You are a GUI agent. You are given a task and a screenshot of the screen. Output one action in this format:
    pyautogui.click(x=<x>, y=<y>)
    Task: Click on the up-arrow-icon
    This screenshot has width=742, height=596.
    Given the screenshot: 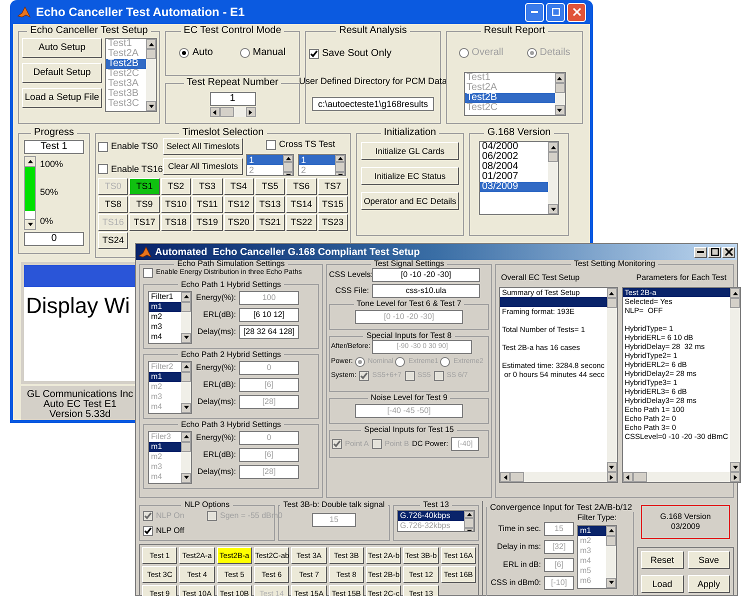 What is the action you would take?
    pyautogui.click(x=559, y=78)
    